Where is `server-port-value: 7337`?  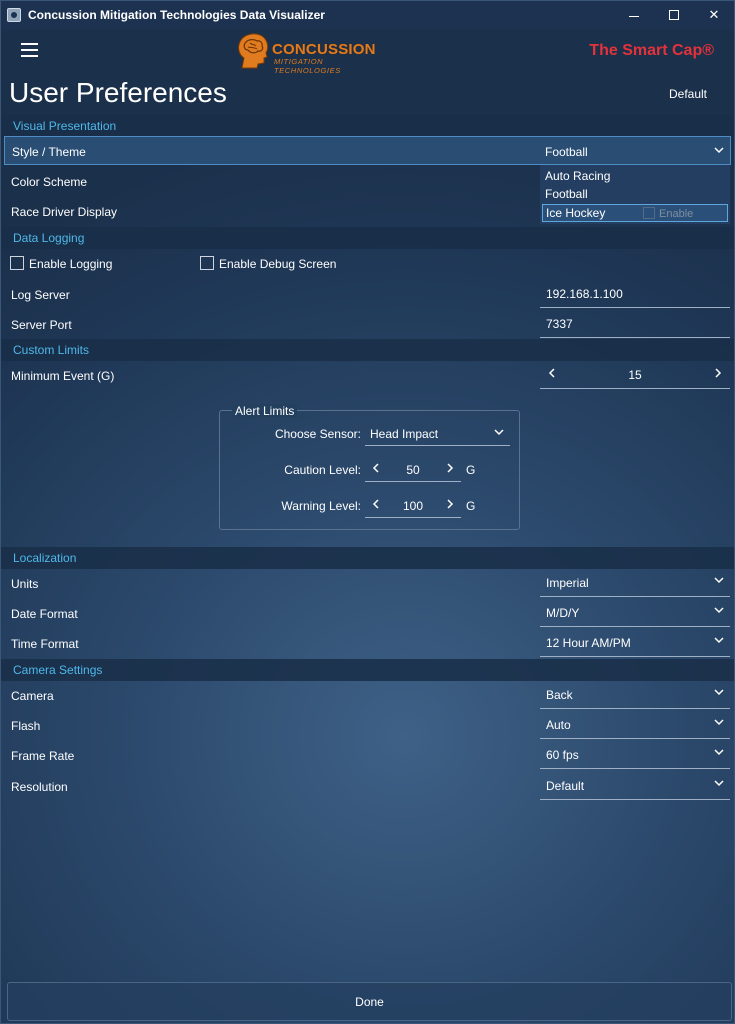
server-port-value: 7337 is located at coordinates (559, 324).